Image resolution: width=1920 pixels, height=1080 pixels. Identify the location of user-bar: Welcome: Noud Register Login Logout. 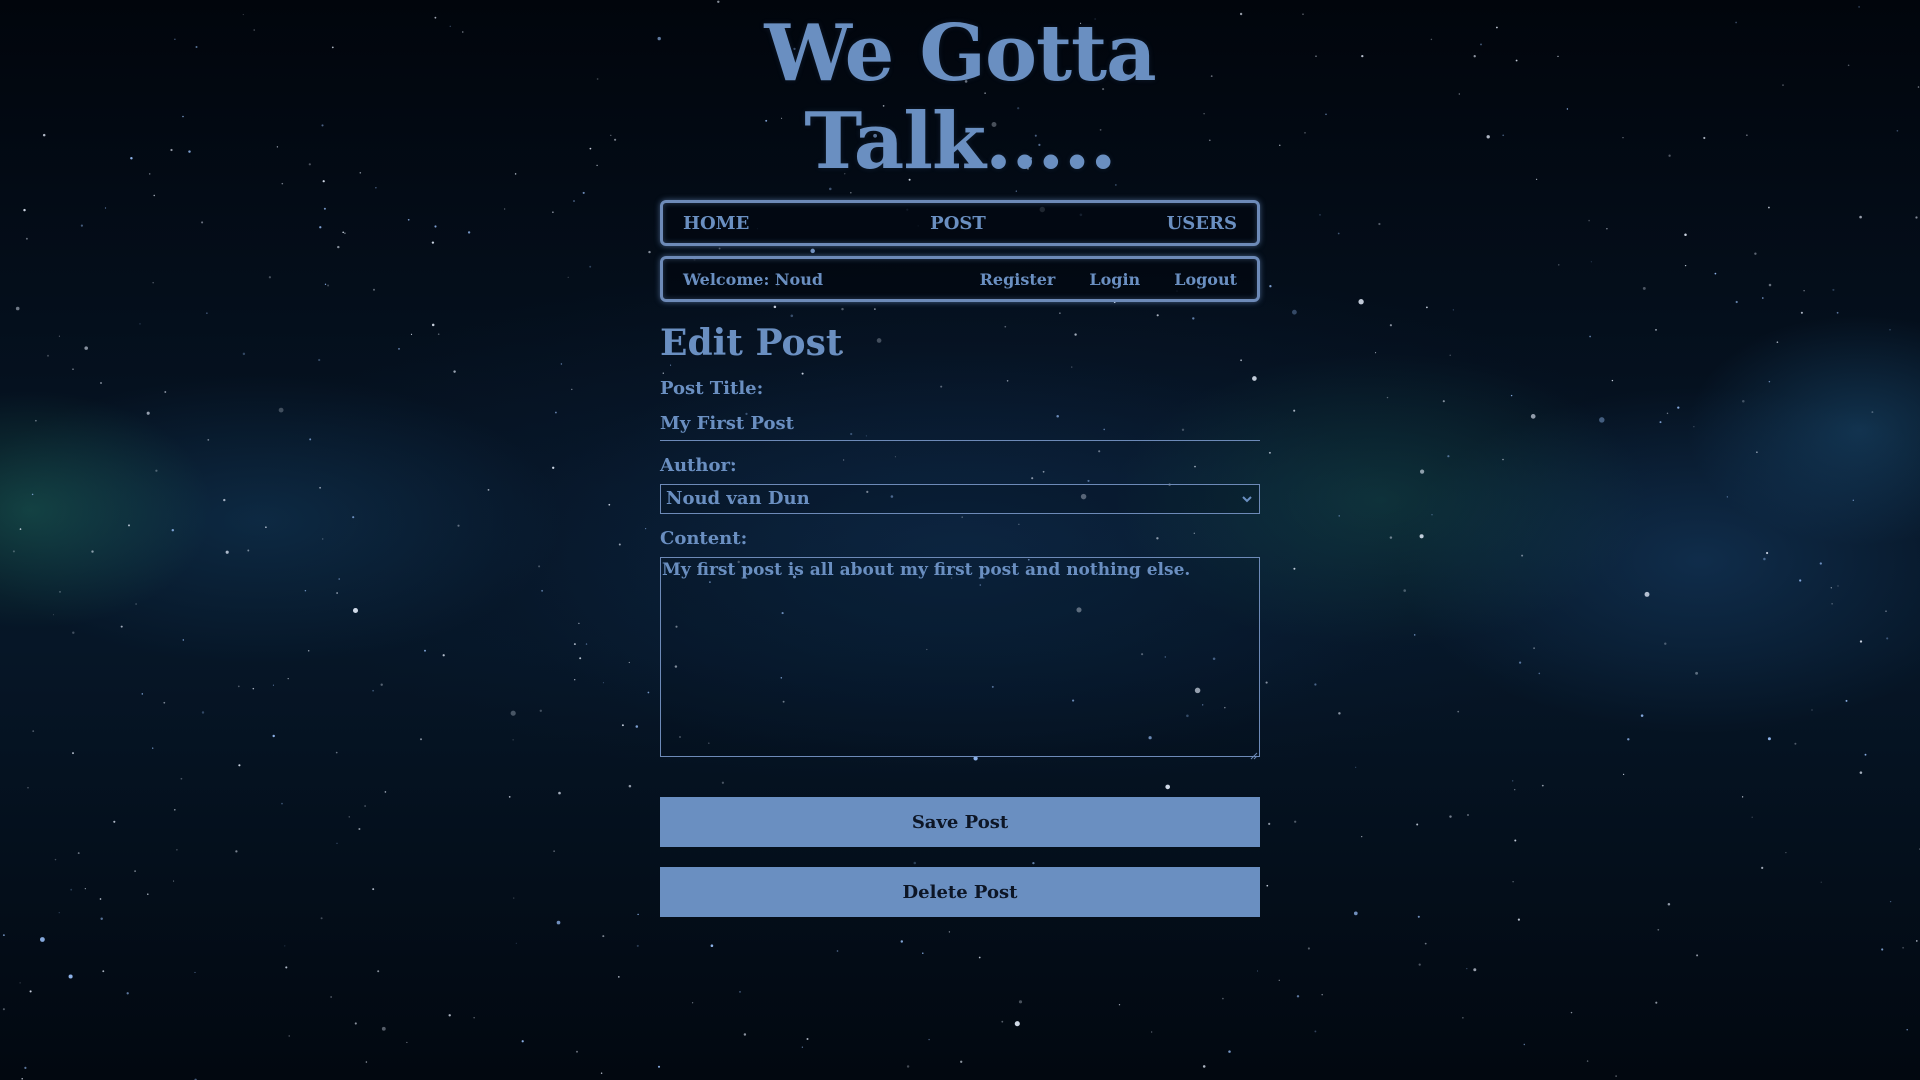
(960, 279).